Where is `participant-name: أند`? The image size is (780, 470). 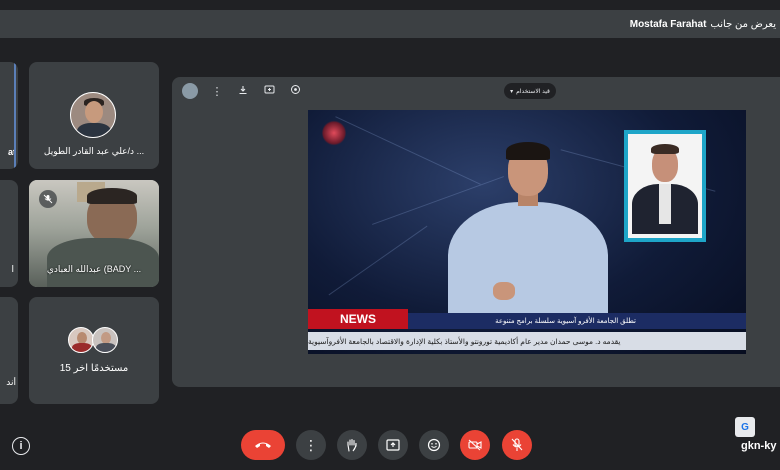 participant-name: أند is located at coordinates (11, 382).